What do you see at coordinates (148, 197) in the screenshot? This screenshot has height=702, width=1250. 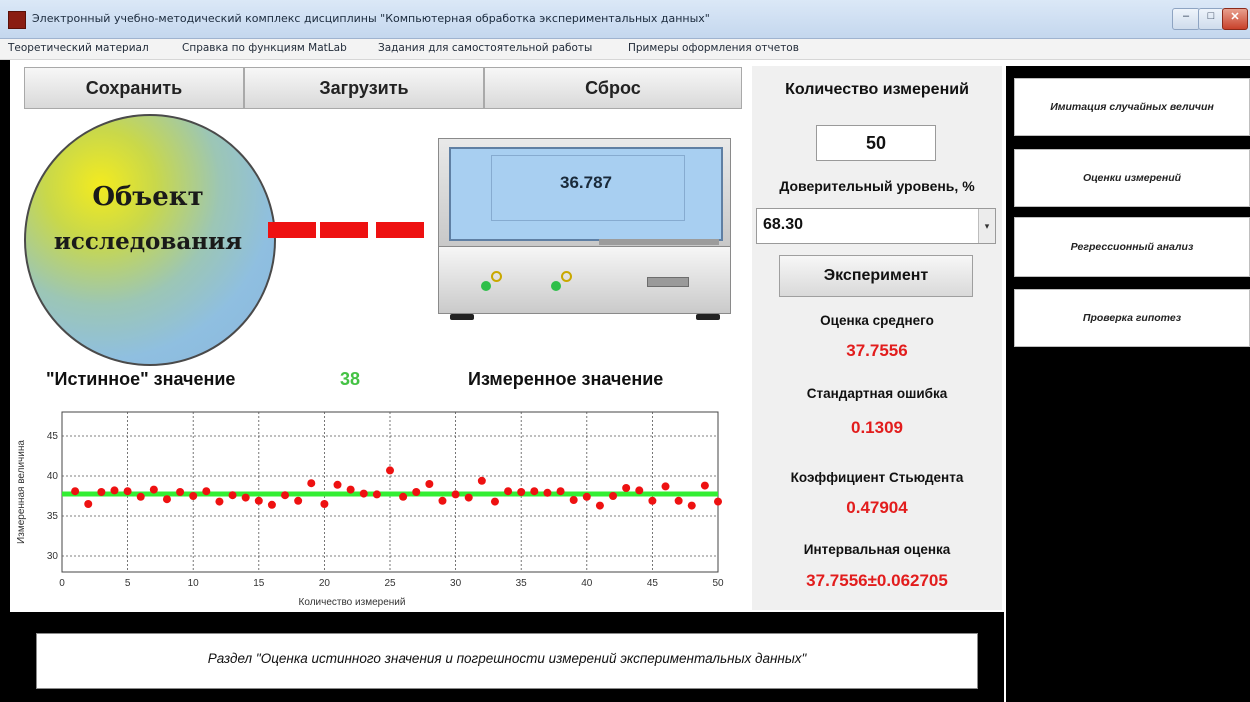 I see `research-object-title: Объект` at bounding box center [148, 197].